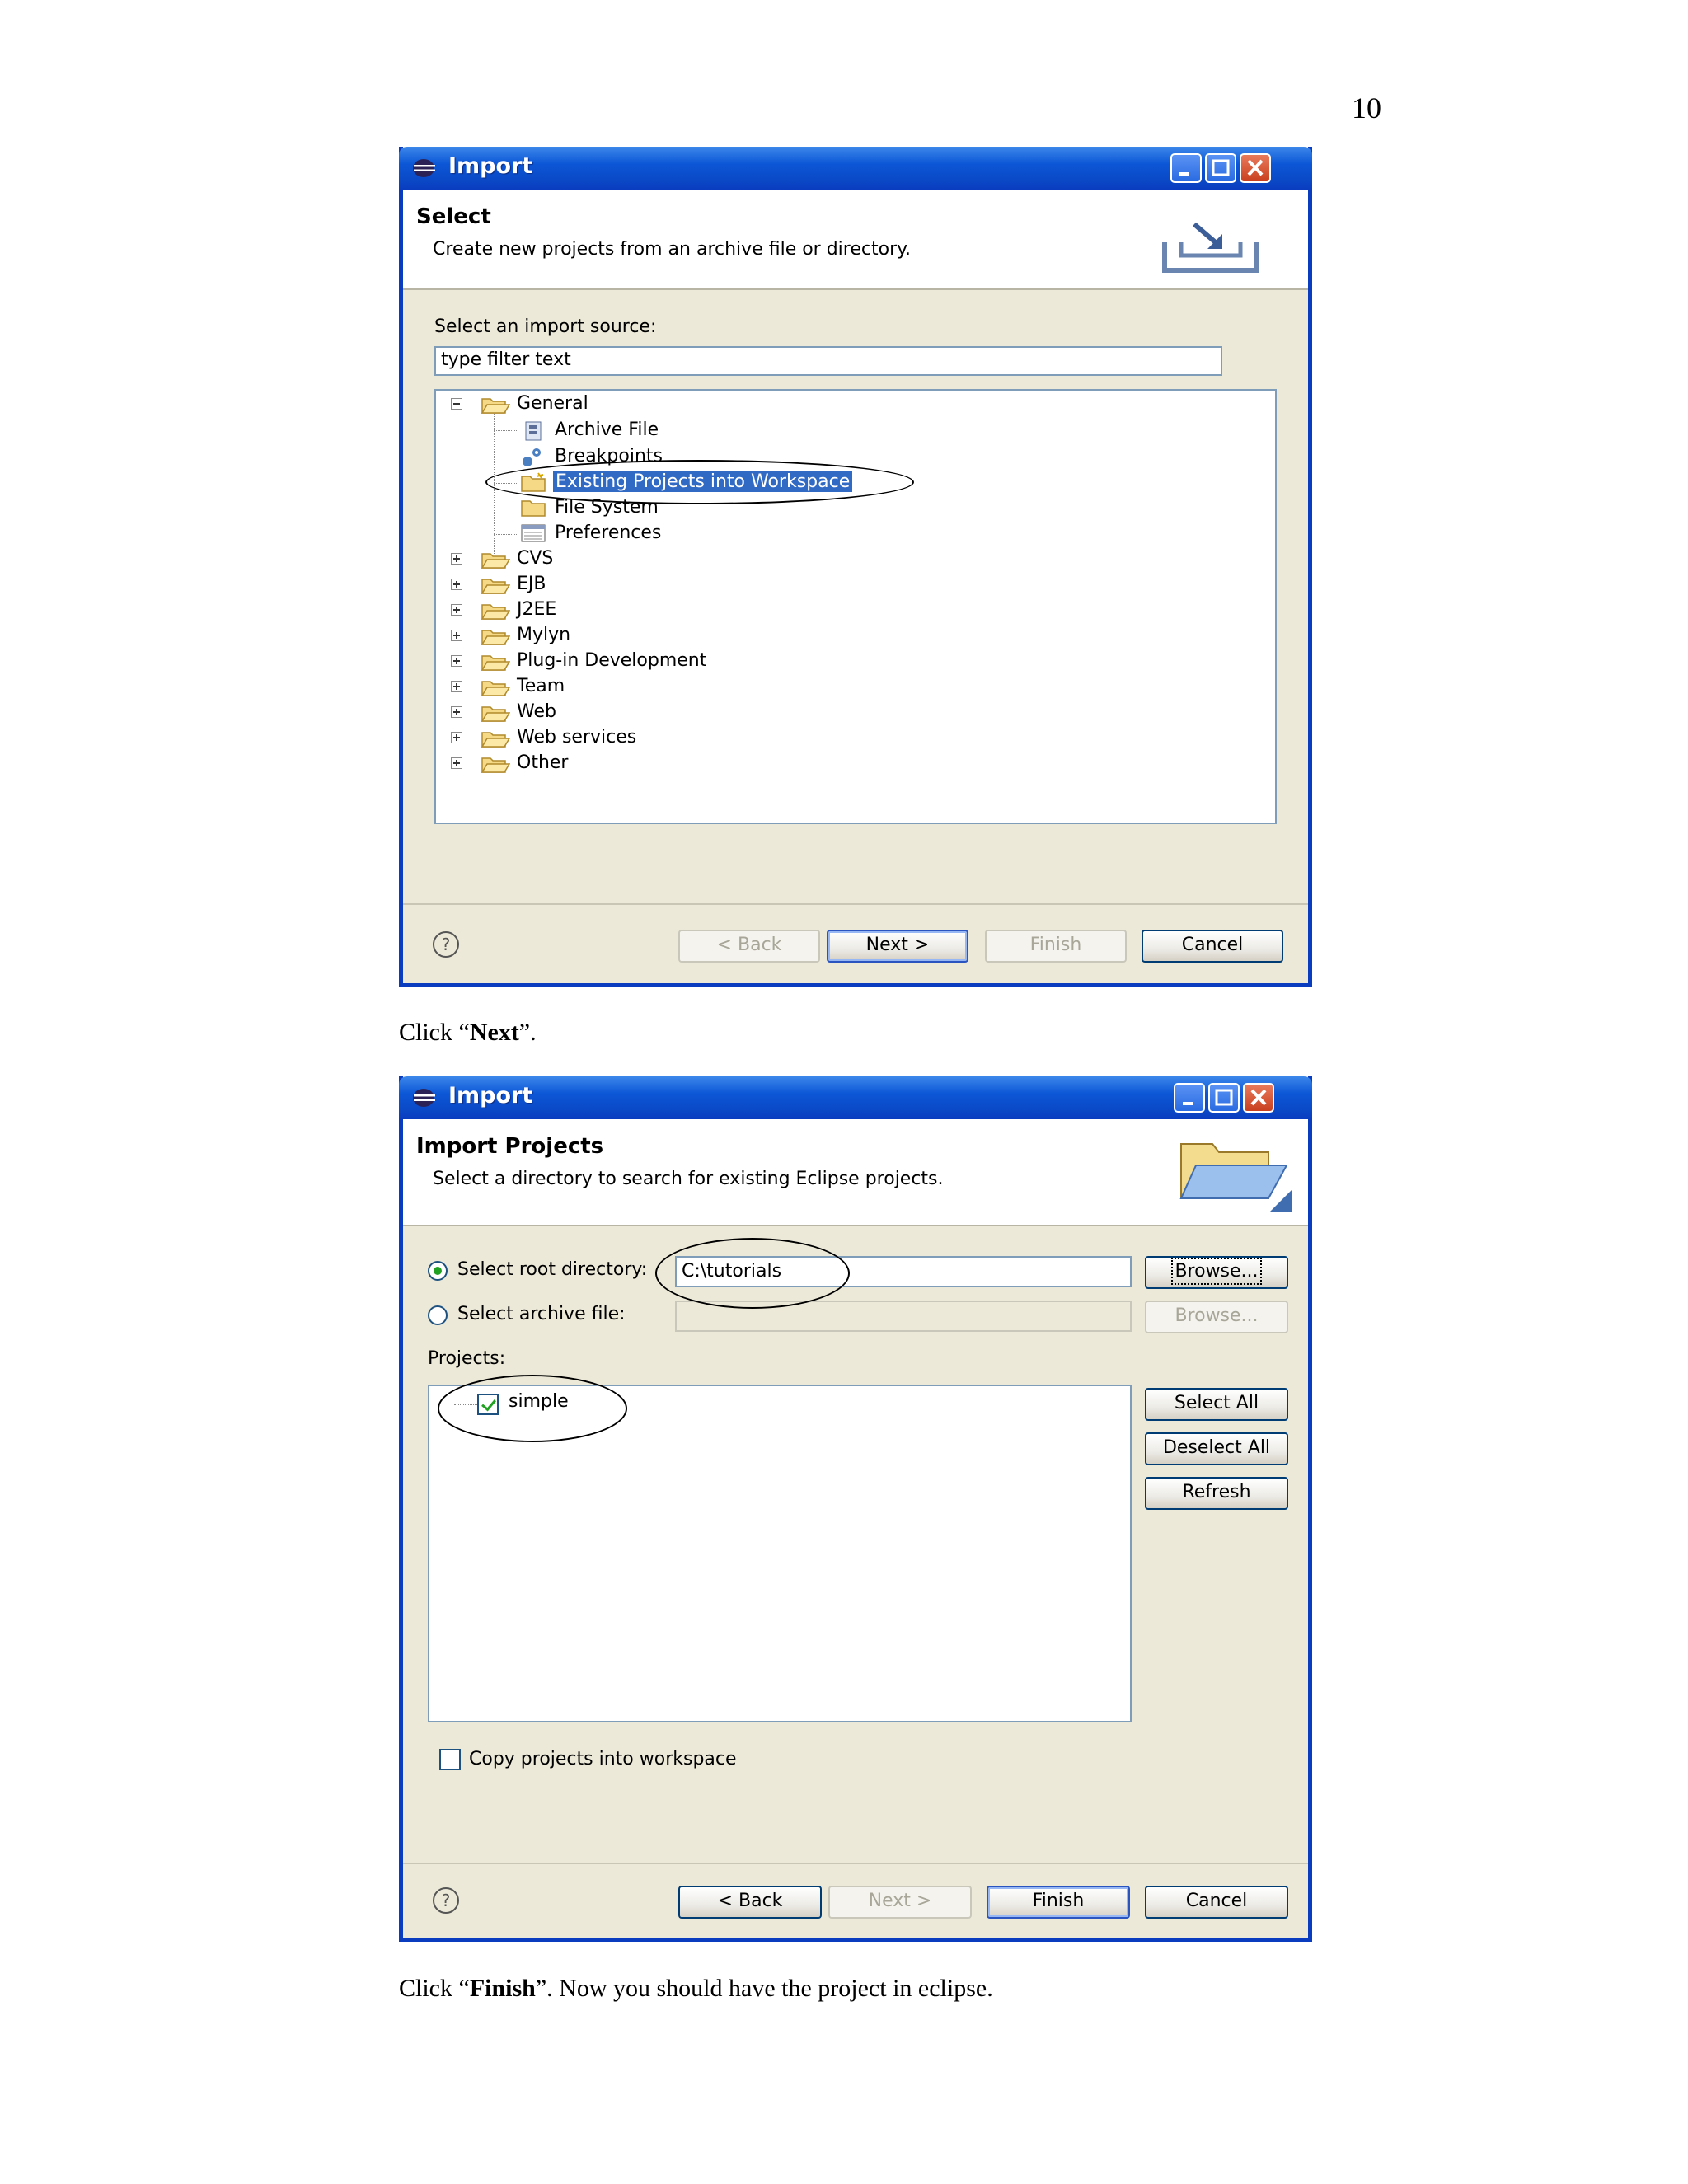 The image size is (1688, 2184). I want to click on archive-file-icon, so click(533, 431).